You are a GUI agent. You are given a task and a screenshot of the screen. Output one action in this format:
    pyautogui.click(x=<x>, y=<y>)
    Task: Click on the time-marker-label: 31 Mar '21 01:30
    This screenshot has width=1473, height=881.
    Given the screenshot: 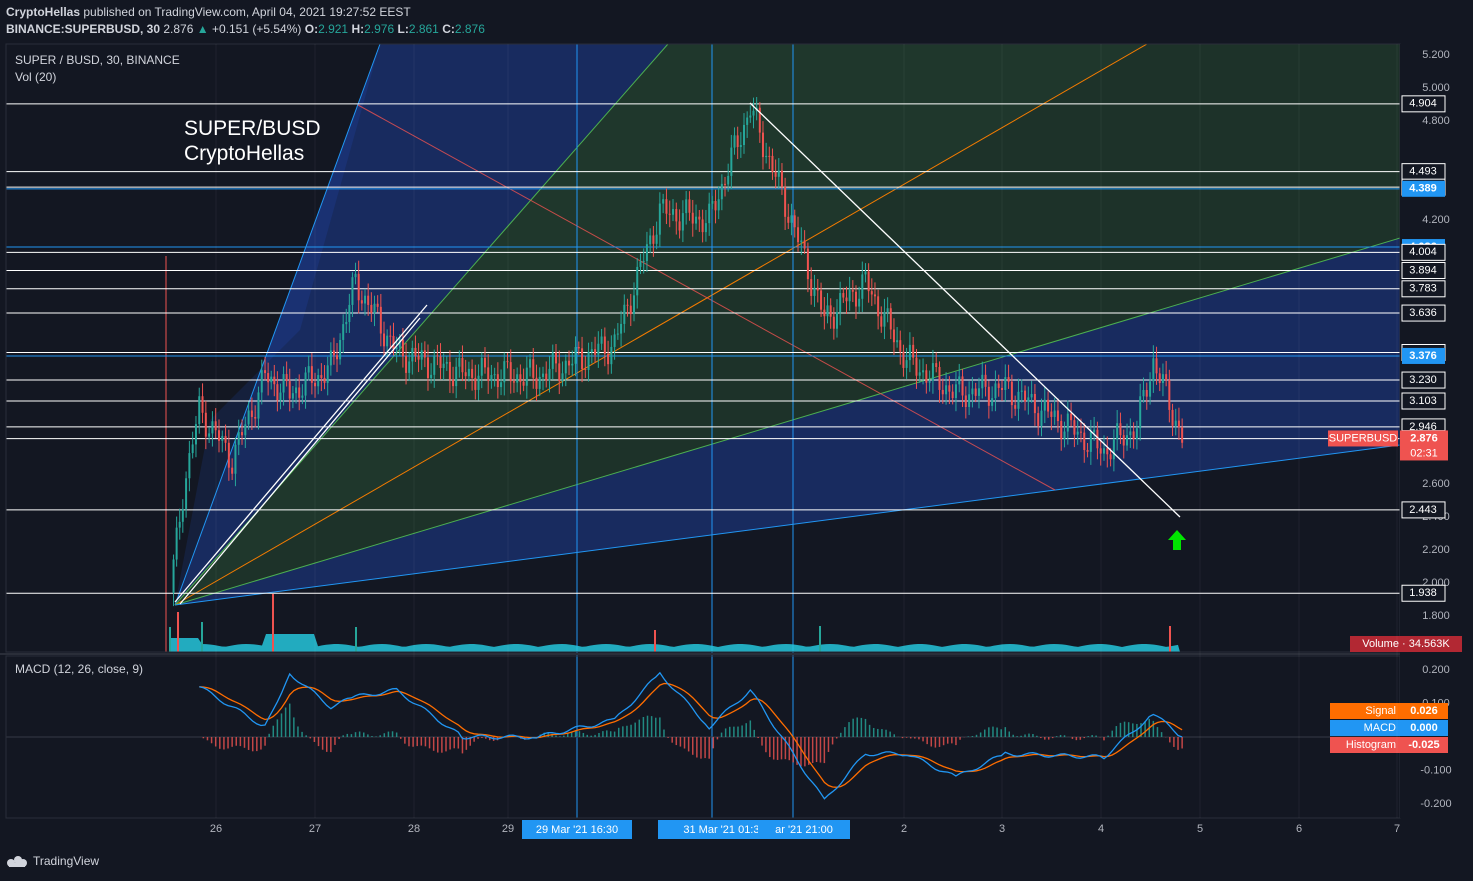 What is the action you would take?
    pyautogui.click(x=724, y=830)
    